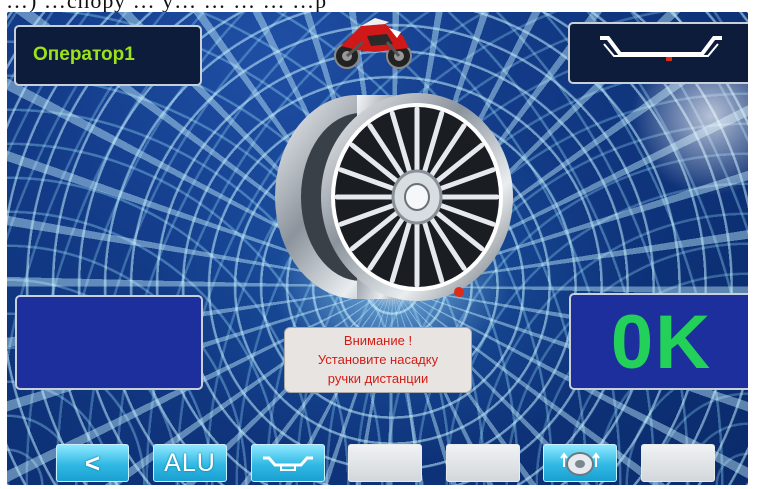 Image resolution: width=757 pixels, height=489 pixels. I want to click on alu-label: ALU, so click(190, 462).